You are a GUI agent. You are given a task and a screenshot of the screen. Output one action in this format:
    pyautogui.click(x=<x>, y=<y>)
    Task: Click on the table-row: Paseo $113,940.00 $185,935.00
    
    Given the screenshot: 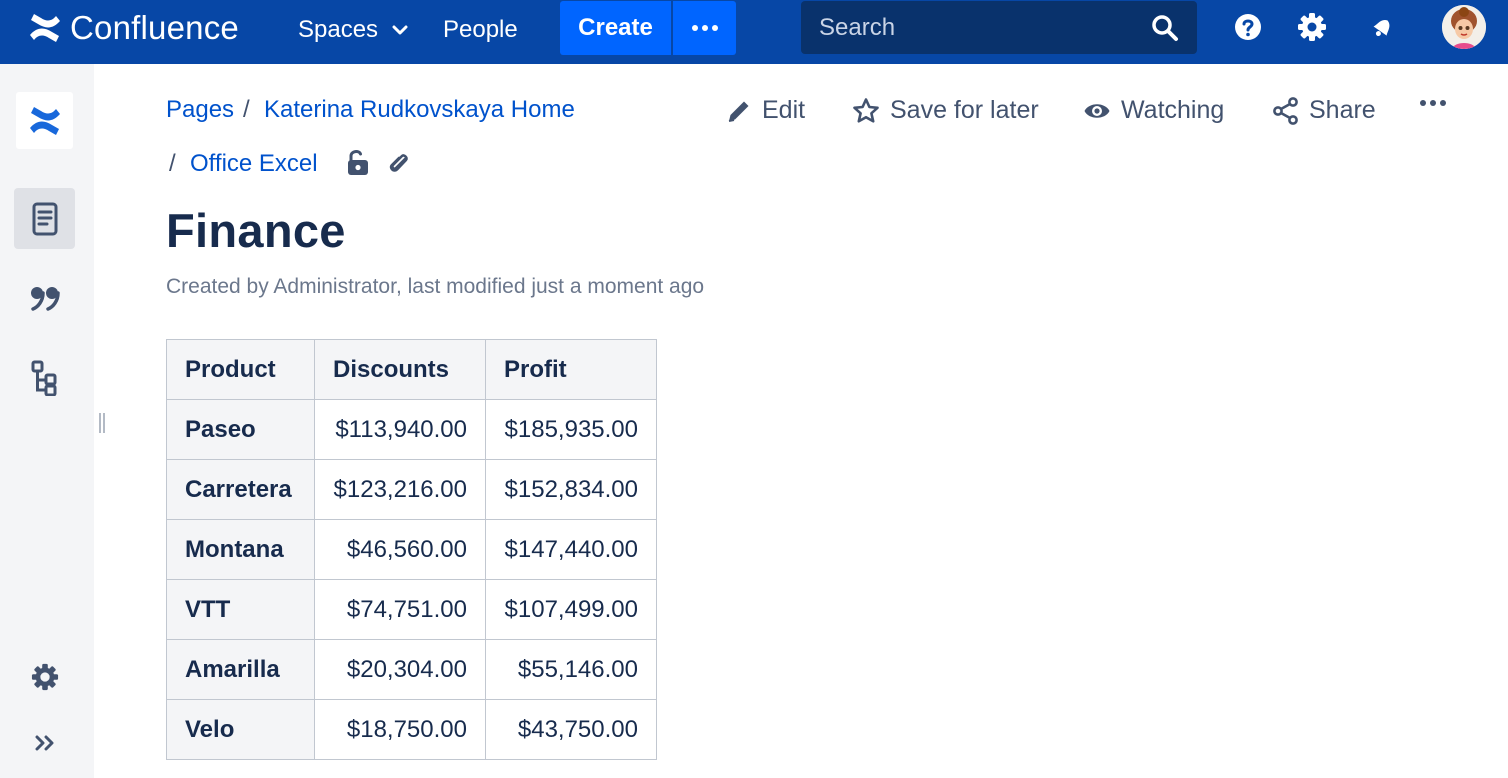 What is the action you would take?
    pyautogui.click(x=411, y=429)
    